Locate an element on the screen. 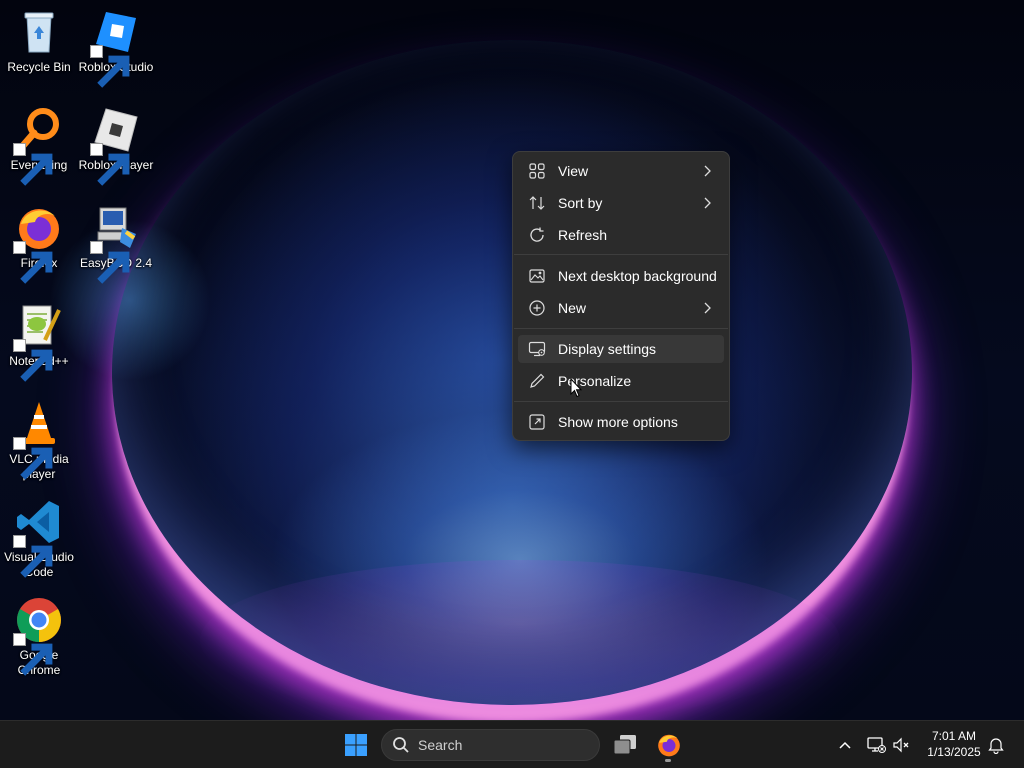 This screenshot has width=1024, height=768. desktop-icon-everything: Everything is located at coordinates (39, 146).